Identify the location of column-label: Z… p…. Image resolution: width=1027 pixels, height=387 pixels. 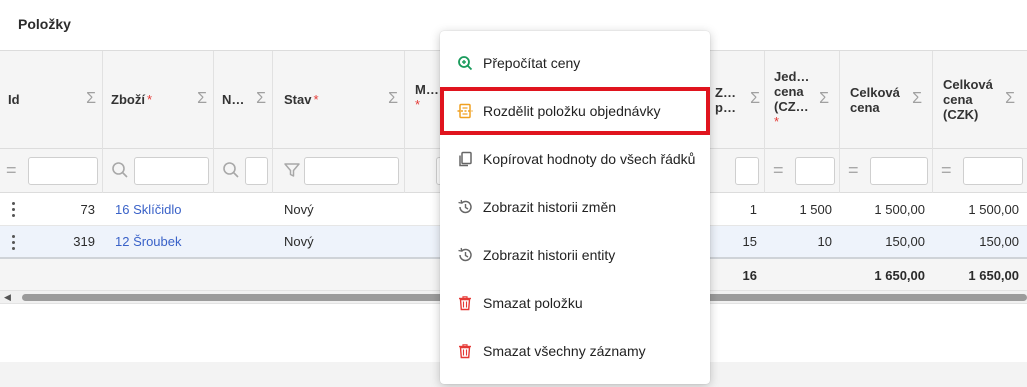
(725, 99).